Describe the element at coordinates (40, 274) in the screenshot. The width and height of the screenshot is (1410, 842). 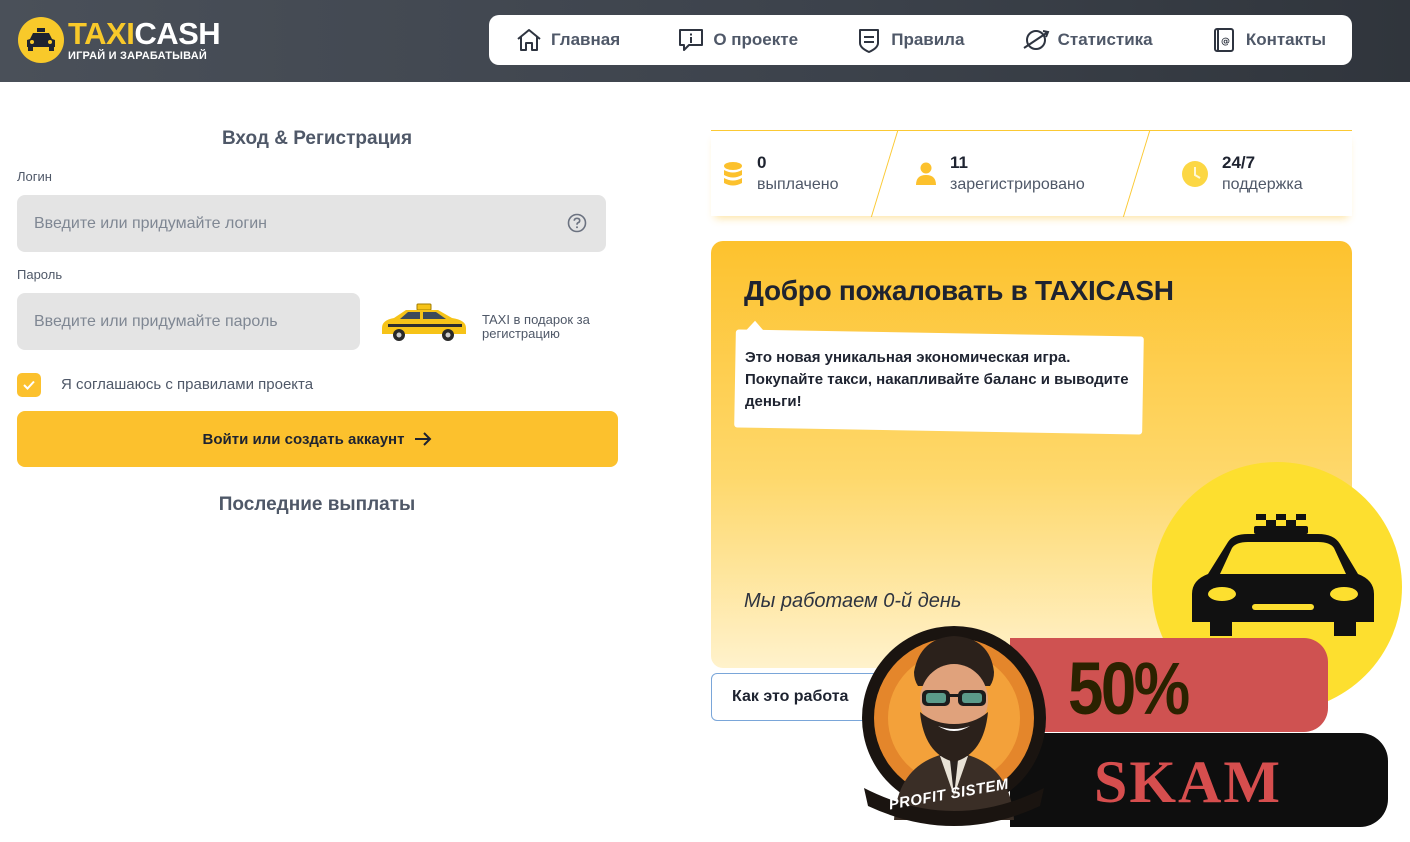
I see `password-label: Пароль` at that location.